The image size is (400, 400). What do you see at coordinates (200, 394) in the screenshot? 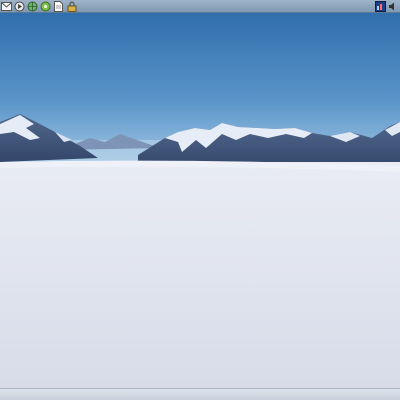
I see `bottom-panel` at bounding box center [200, 394].